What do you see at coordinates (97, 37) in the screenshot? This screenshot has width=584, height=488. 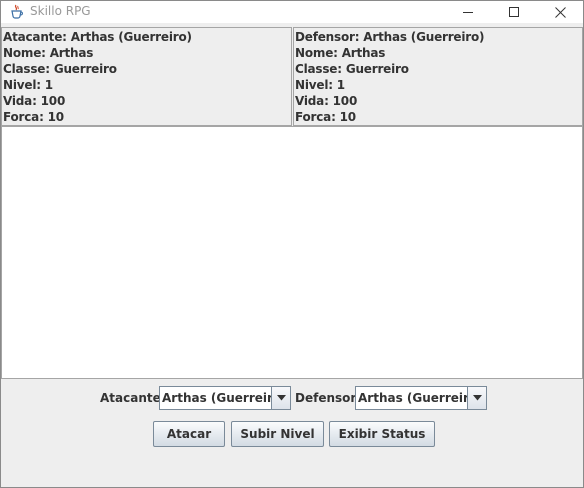 I see `attacker-header: Atacante: Arthas (Guerreiro)` at bounding box center [97, 37].